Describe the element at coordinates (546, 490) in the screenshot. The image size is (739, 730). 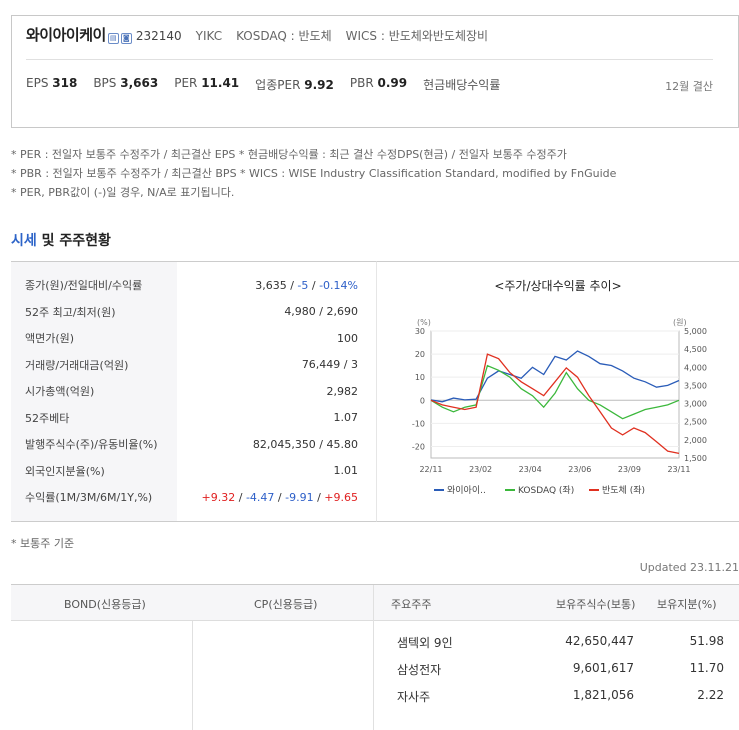
I see `legend-label: KOSDAQ (좌)` at that location.